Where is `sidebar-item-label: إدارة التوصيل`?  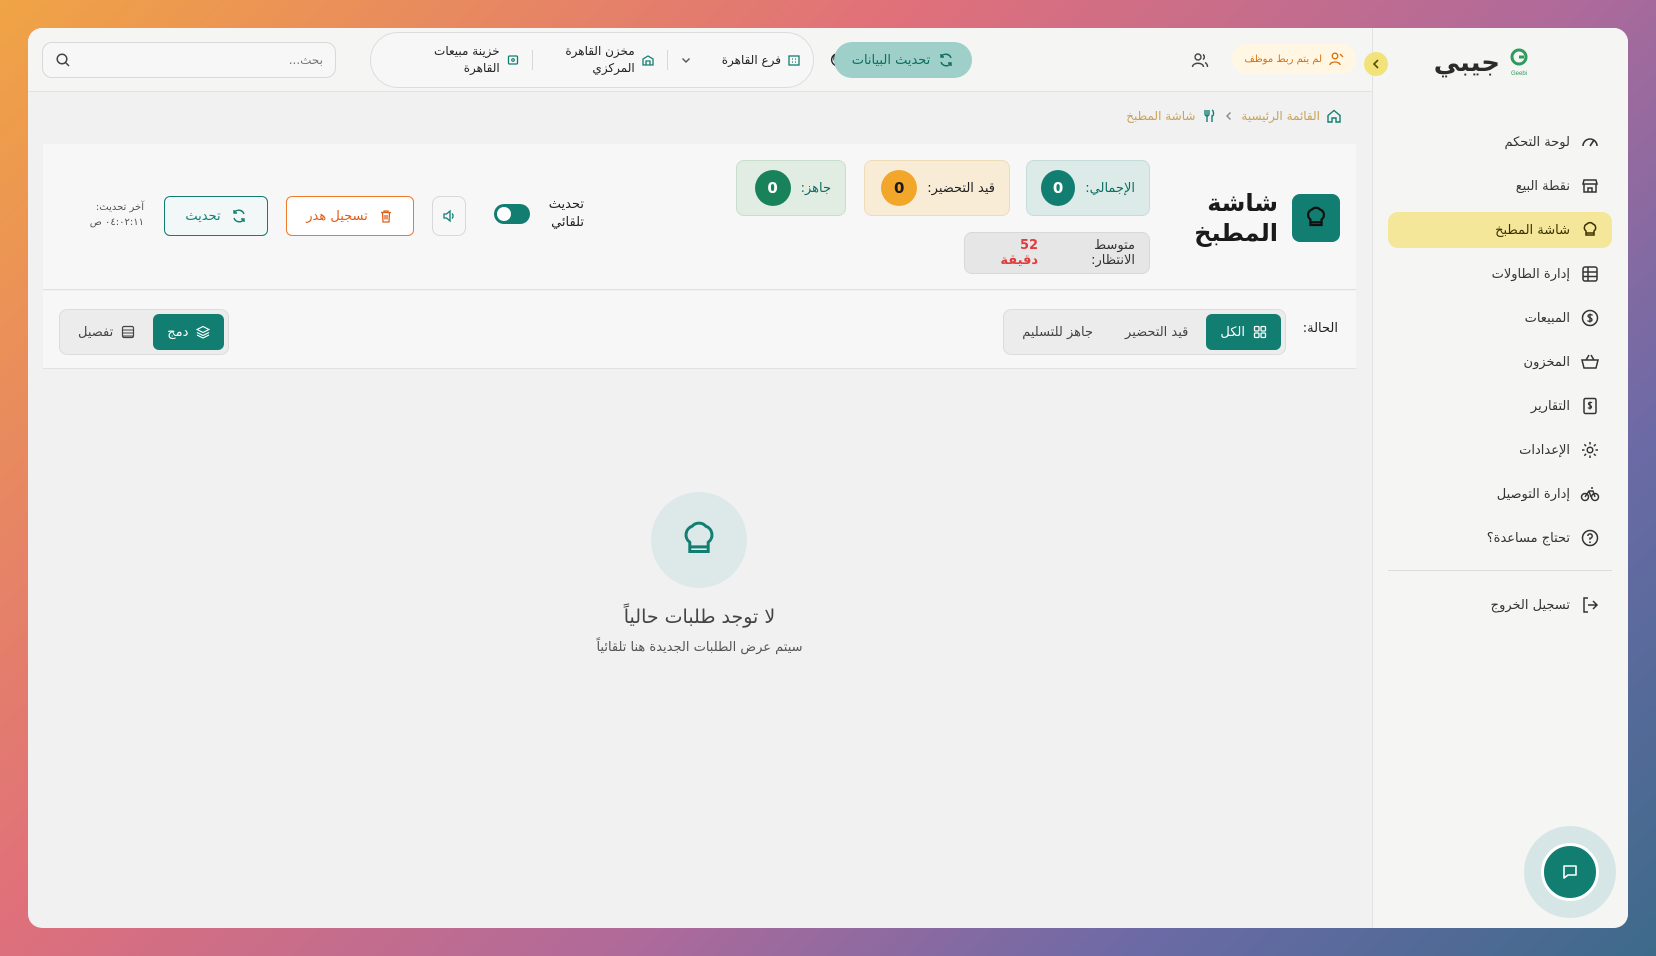 sidebar-item-label: إدارة التوصيل is located at coordinates (1533, 494).